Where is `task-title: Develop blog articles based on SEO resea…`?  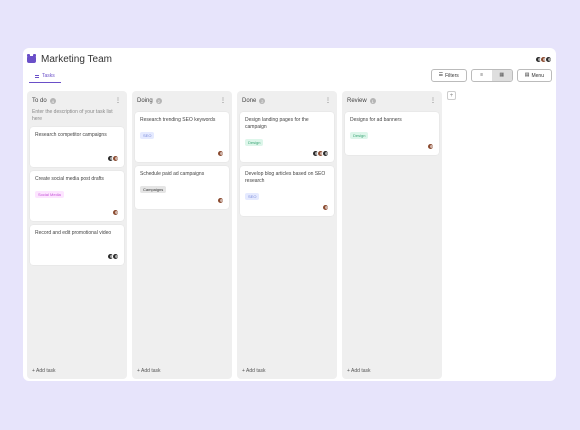 task-title: Develop blog articles based on SEO resea… is located at coordinates (285, 177).